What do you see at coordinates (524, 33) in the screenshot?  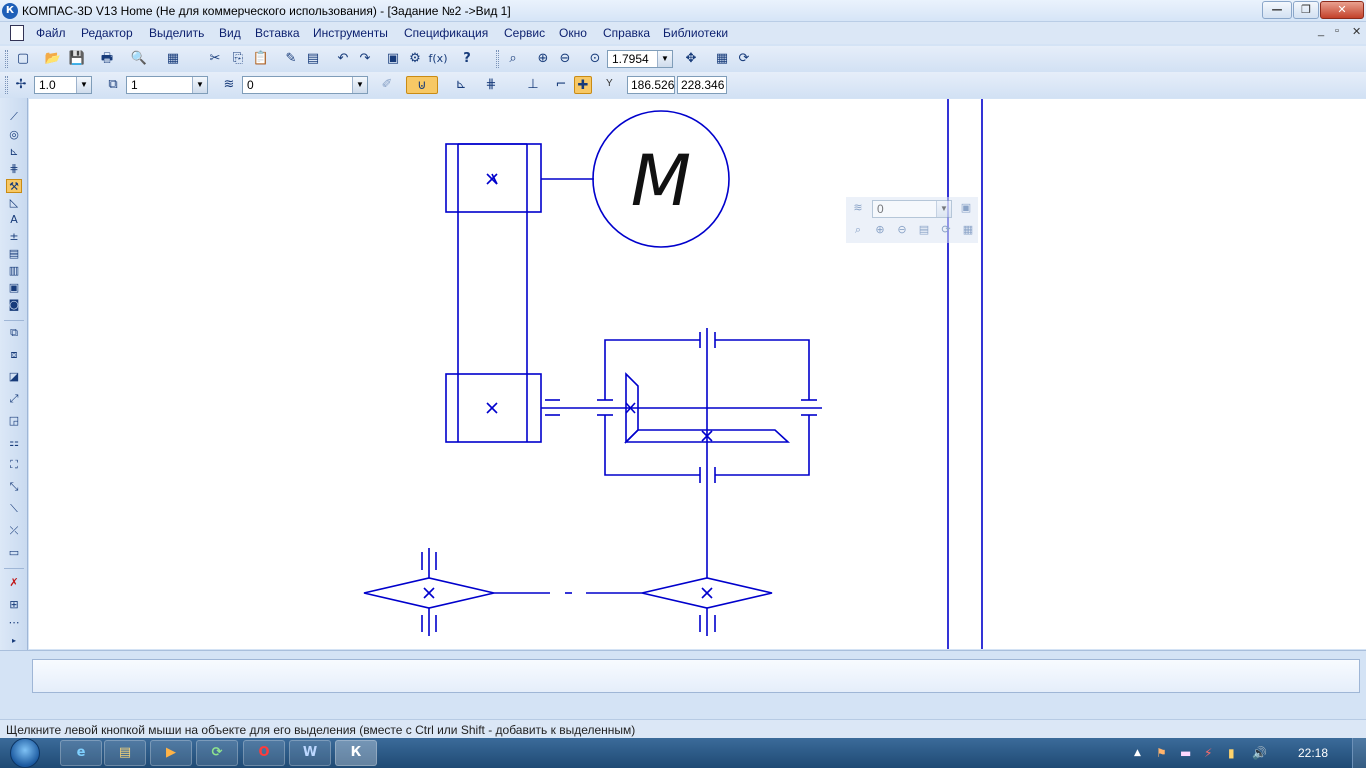 I see `menu-service: Сервис` at bounding box center [524, 33].